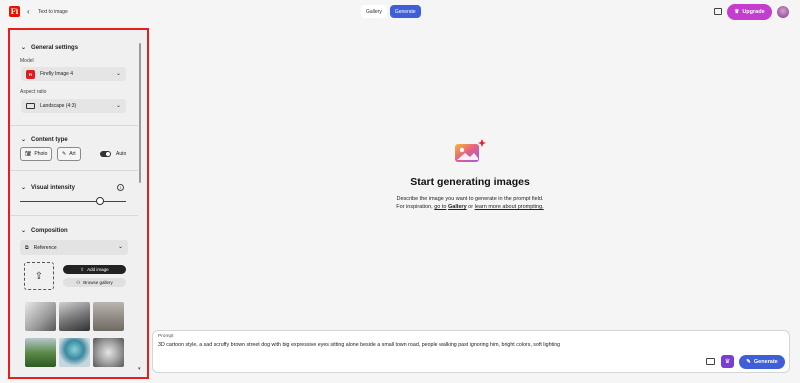  Describe the element at coordinates (98, 269) in the screenshot. I see `add-image-label: Add image` at that location.